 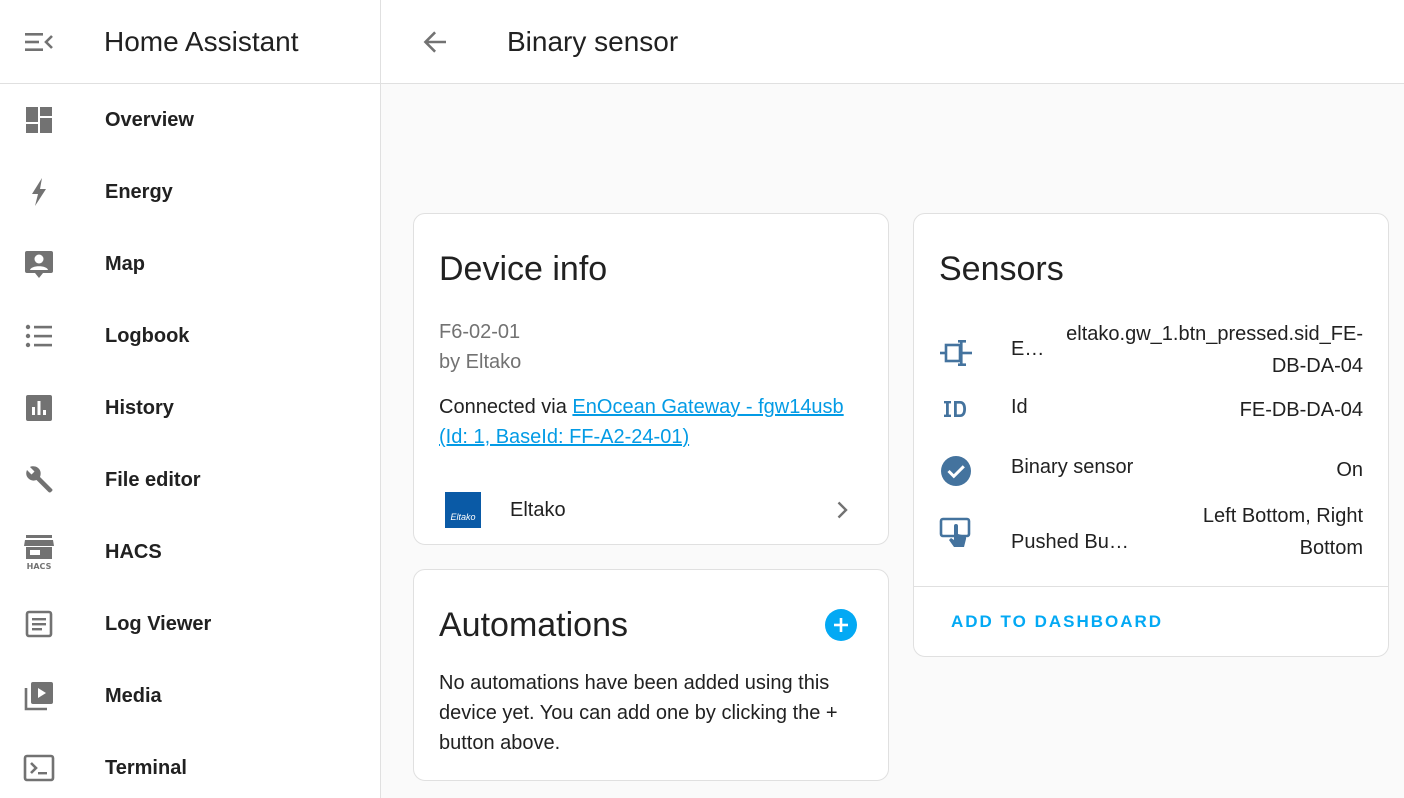 I want to click on sidebar-header: Home Assistant, so click(x=190, y=42).